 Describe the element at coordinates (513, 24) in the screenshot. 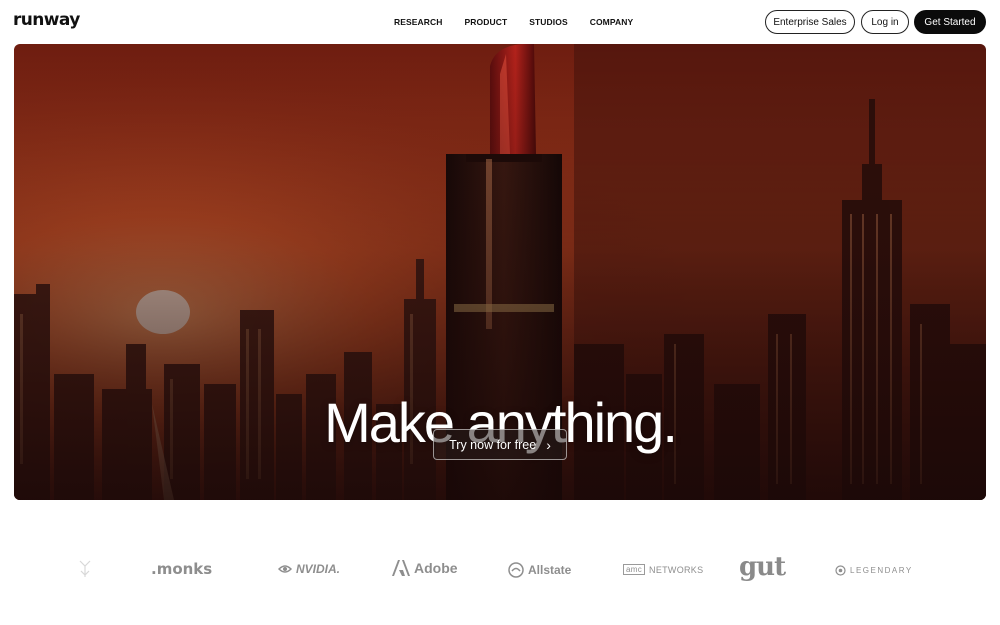

I see `main-nav: RESEARCH PRODUCT STUDIOS COMPANY` at that location.